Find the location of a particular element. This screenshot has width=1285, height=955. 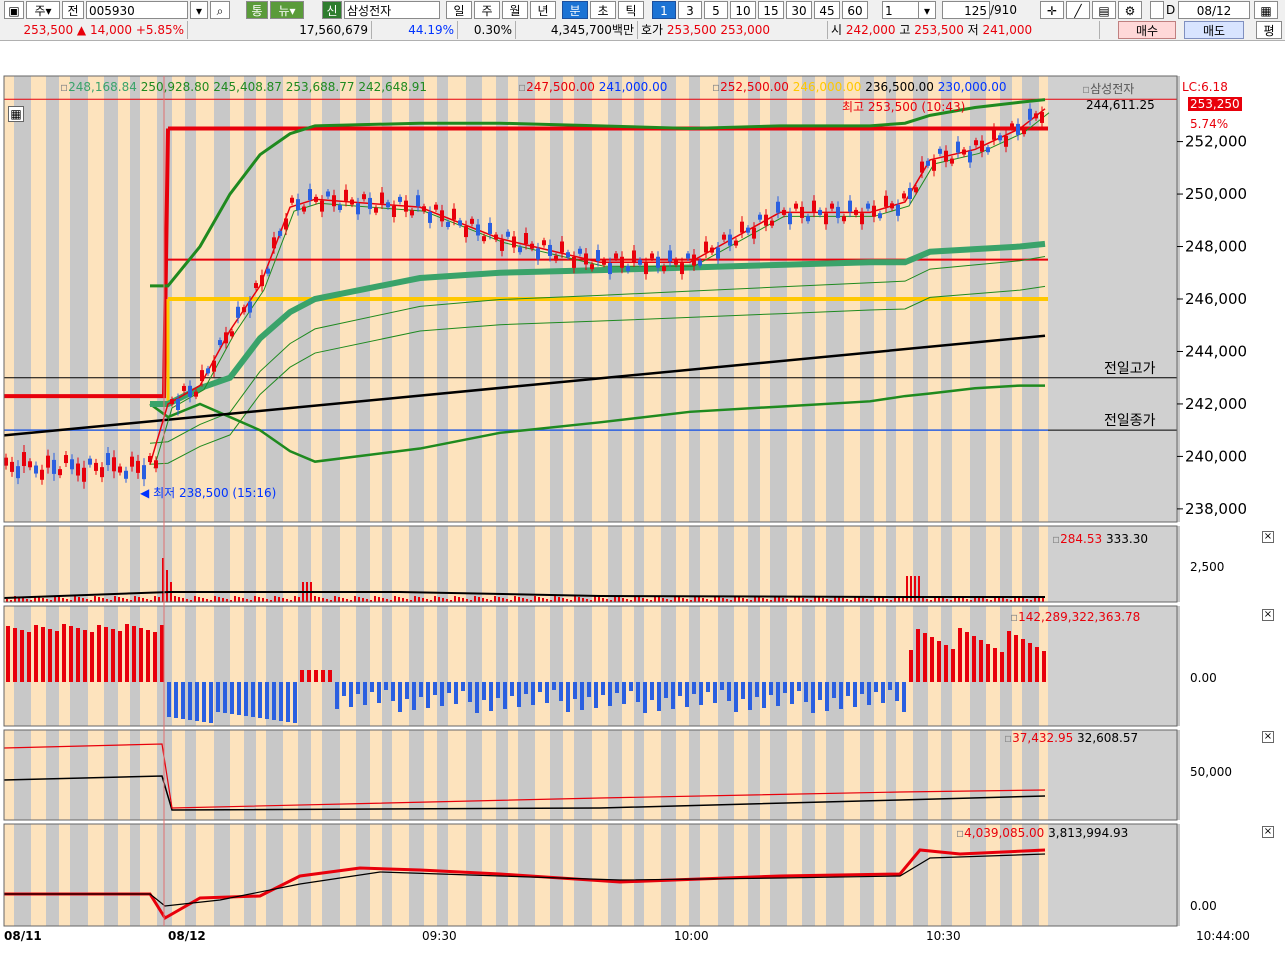

sell-button: 매도 is located at coordinates (1214, 30).